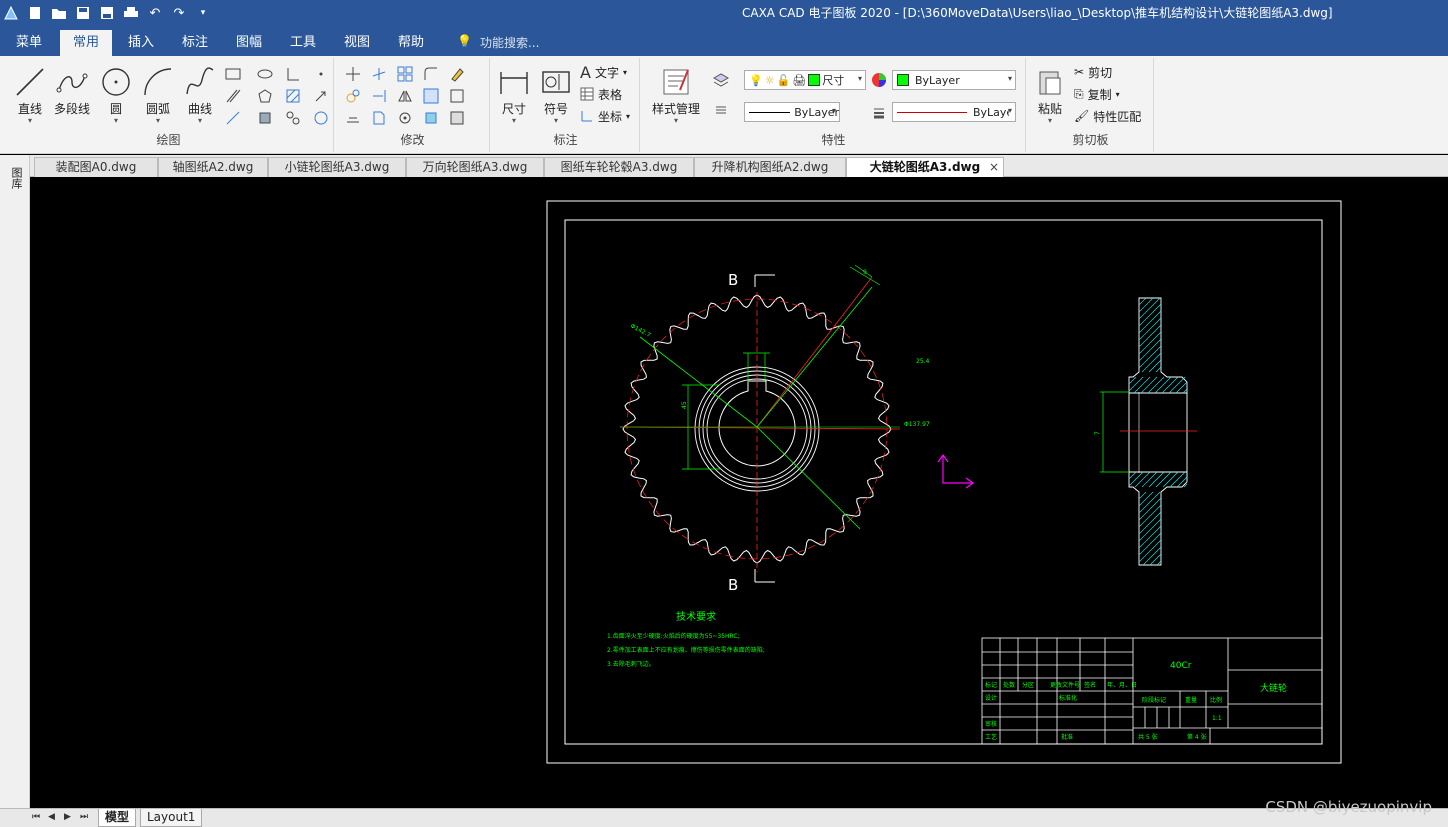 This screenshot has width=1448, height=827. What do you see at coordinates (116, 94) in the screenshot?
I see `circle-button: 圆 ▾` at bounding box center [116, 94].